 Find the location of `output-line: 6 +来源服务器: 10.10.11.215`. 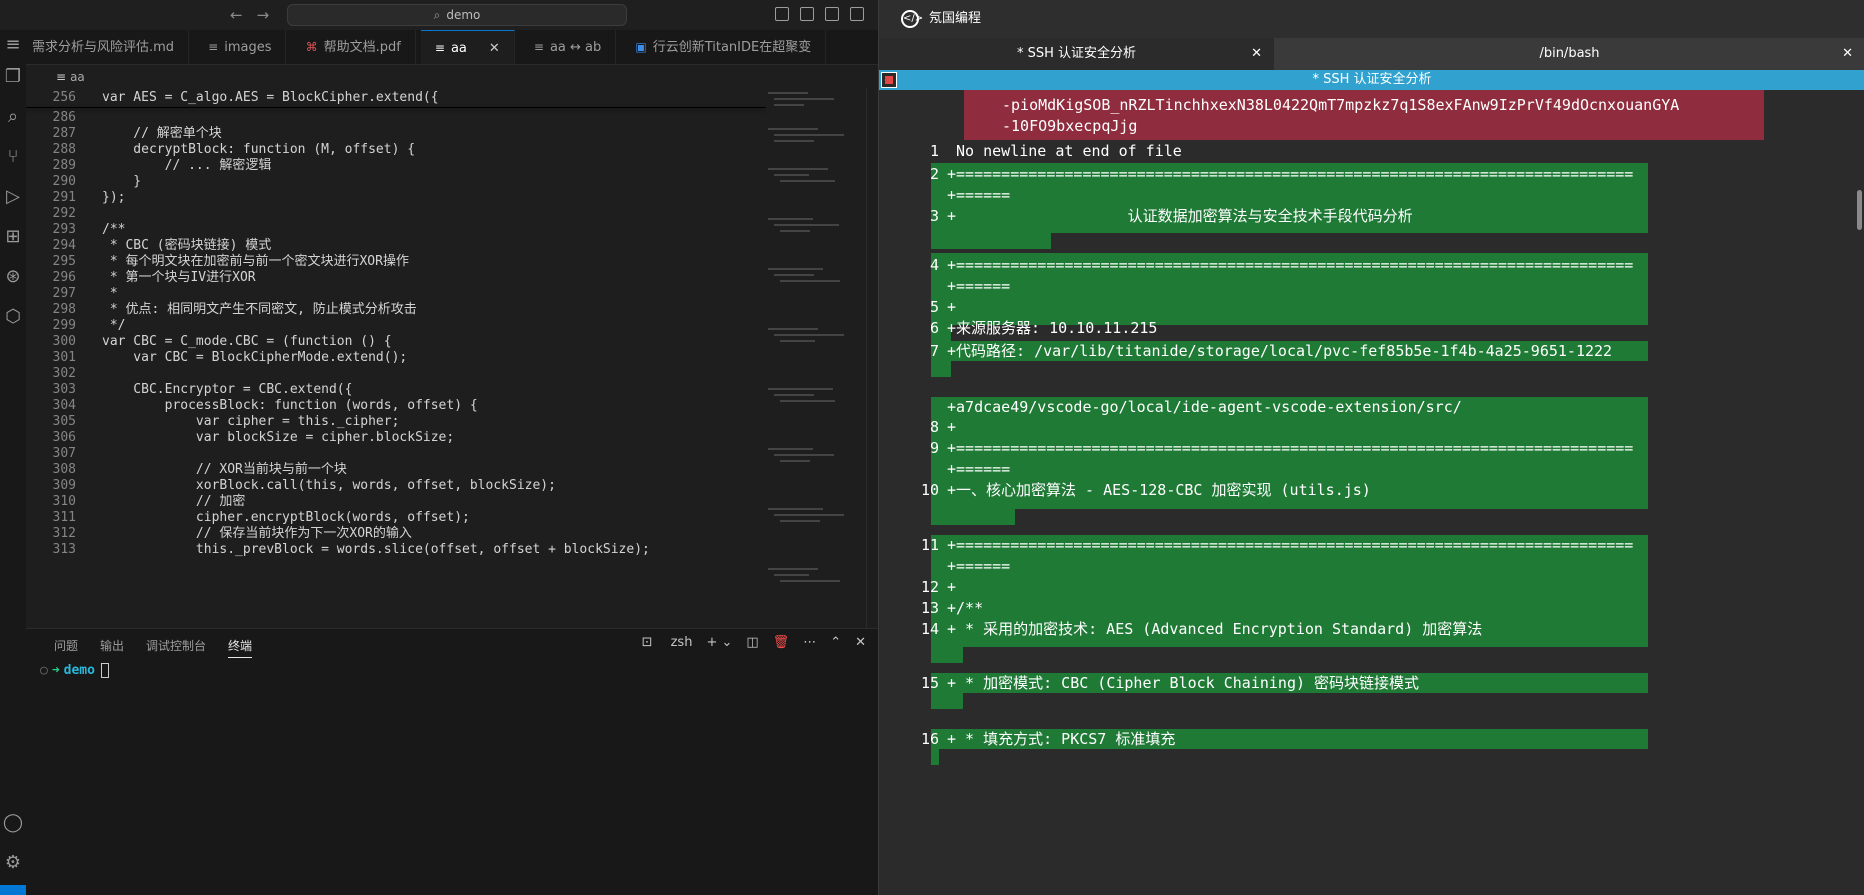

output-line: 6 +来源服务器: 10.10.11.215 is located at coordinates (1033, 328).